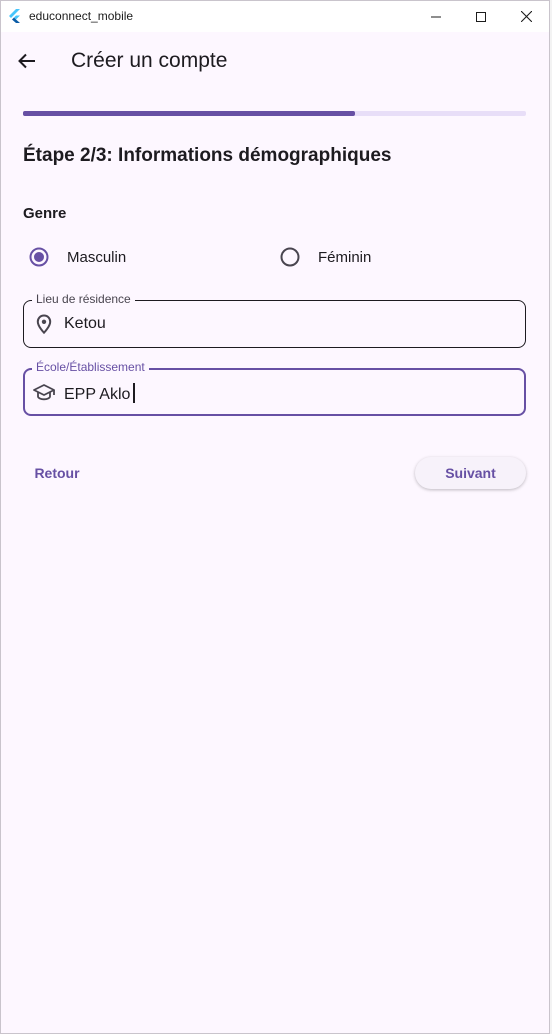 The width and height of the screenshot is (552, 1034). Describe the element at coordinates (207, 155) in the screenshot. I see `step-title: Étape 2/3: Informations démographiques` at that location.